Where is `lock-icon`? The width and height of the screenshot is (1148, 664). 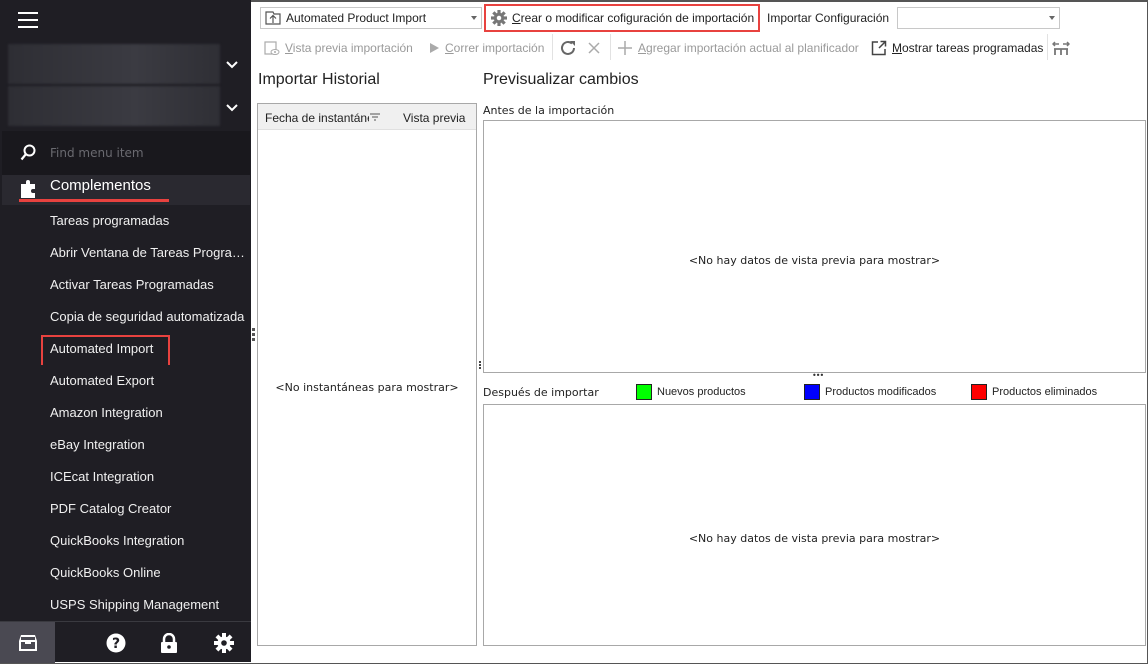
lock-icon is located at coordinates (169, 642).